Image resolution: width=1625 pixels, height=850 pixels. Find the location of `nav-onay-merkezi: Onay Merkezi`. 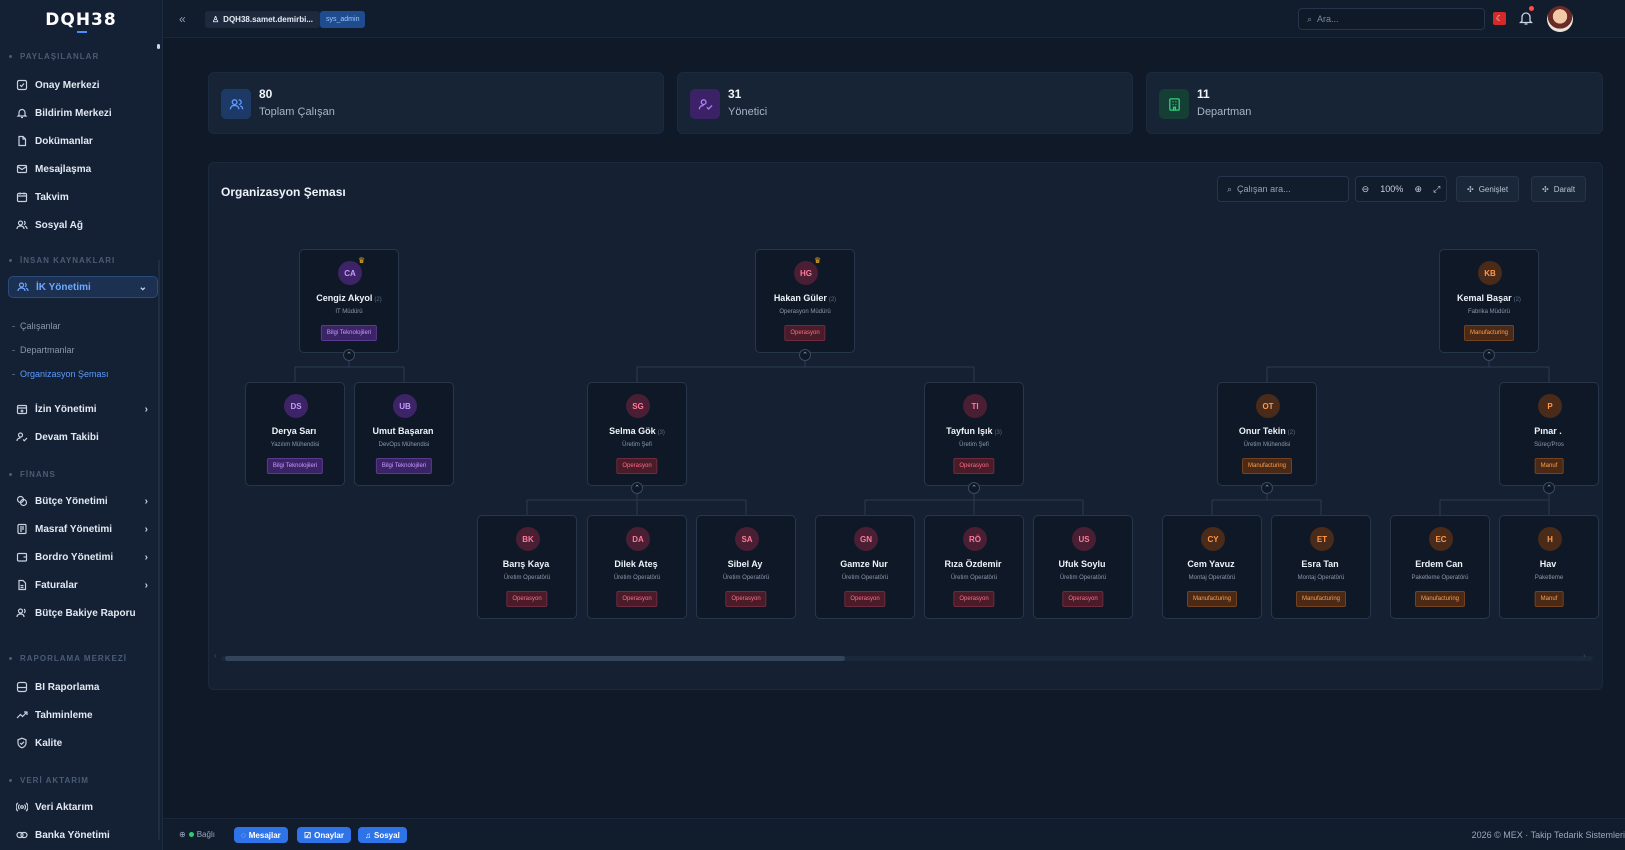

nav-onay-merkezi: Onay Merkezi is located at coordinates (83, 85).